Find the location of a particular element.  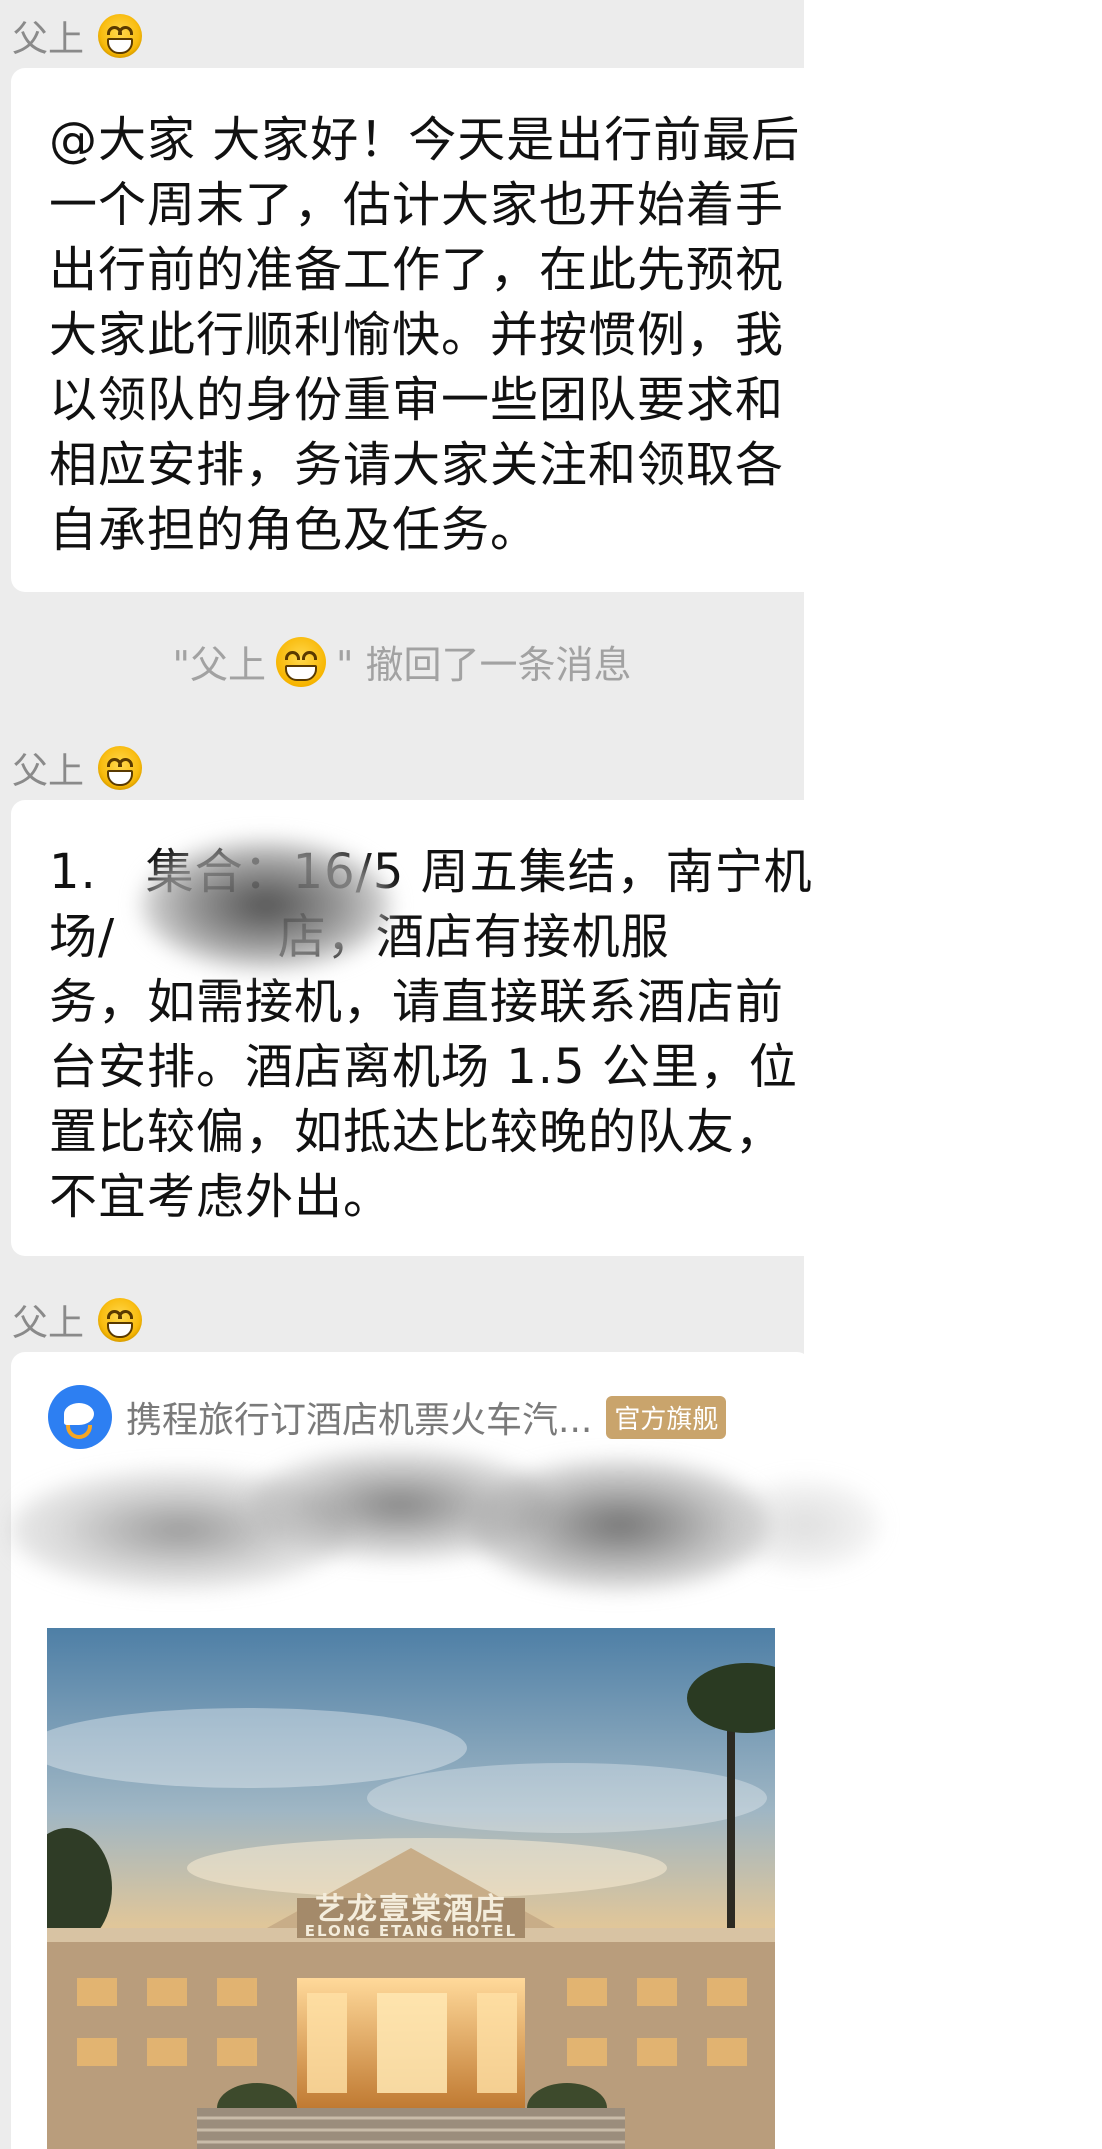

recall-notice: "父上 " 撤回了一条消息 is located at coordinates (402, 661).